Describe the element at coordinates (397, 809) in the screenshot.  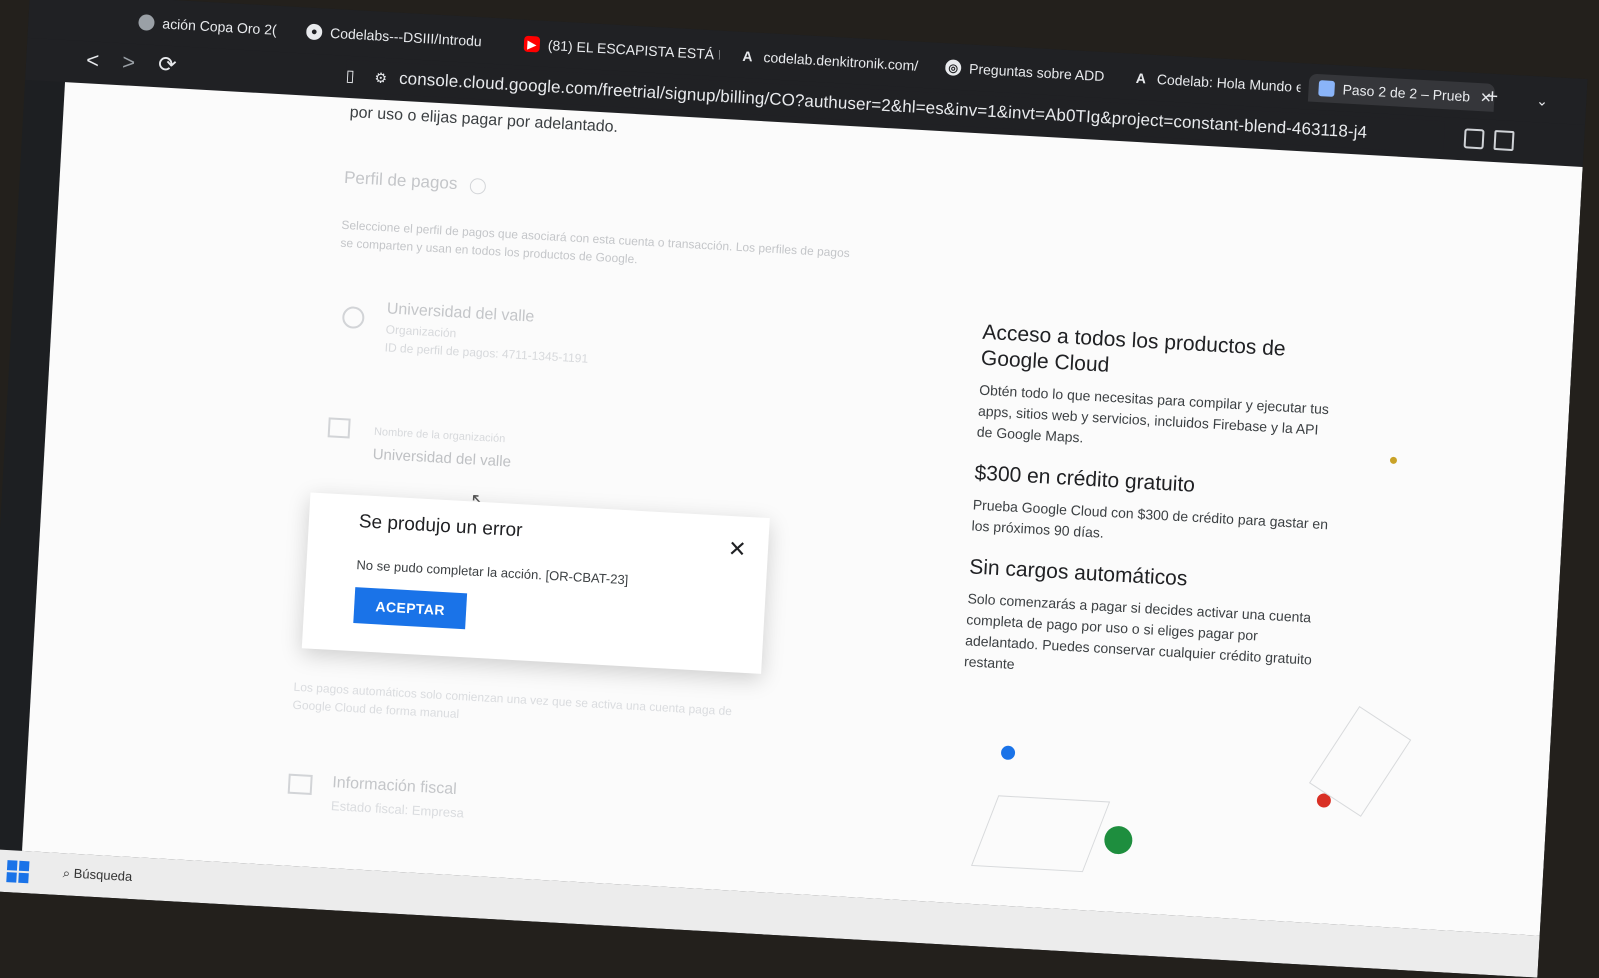
I see `tax-status-text: Estado fiscal: Empresa` at that location.